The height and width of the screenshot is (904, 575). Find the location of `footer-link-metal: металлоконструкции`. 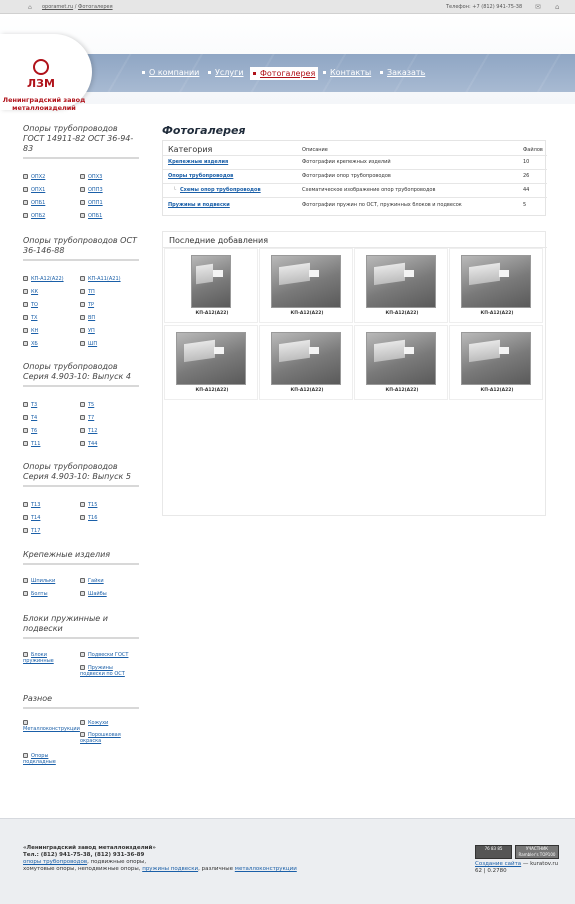

footer-link-metal: металлоконструкции is located at coordinates (266, 869).